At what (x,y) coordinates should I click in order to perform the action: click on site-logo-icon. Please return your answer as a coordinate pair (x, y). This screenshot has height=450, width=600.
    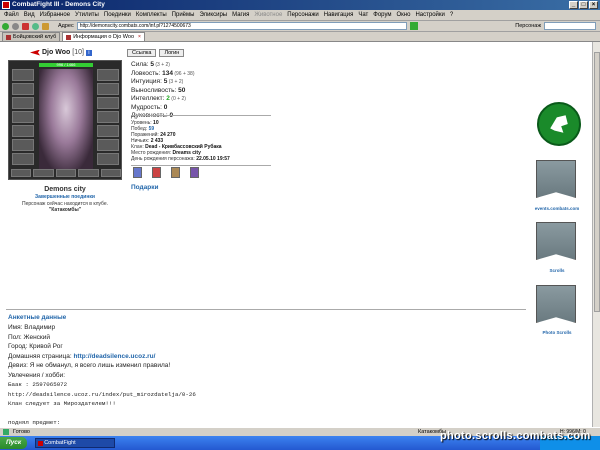
    Looking at the image, I should click on (559, 124).